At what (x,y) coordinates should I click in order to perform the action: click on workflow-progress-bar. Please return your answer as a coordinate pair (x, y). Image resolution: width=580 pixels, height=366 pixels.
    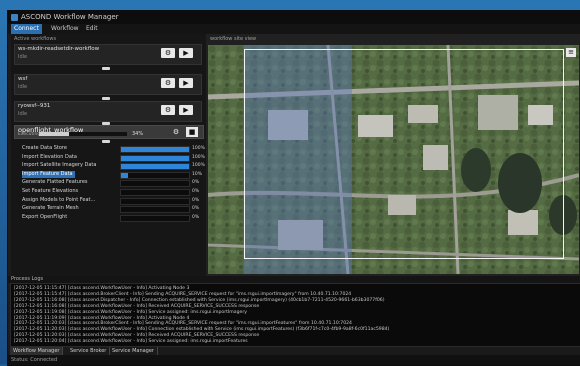
    Looking at the image, I should click on (83, 134).